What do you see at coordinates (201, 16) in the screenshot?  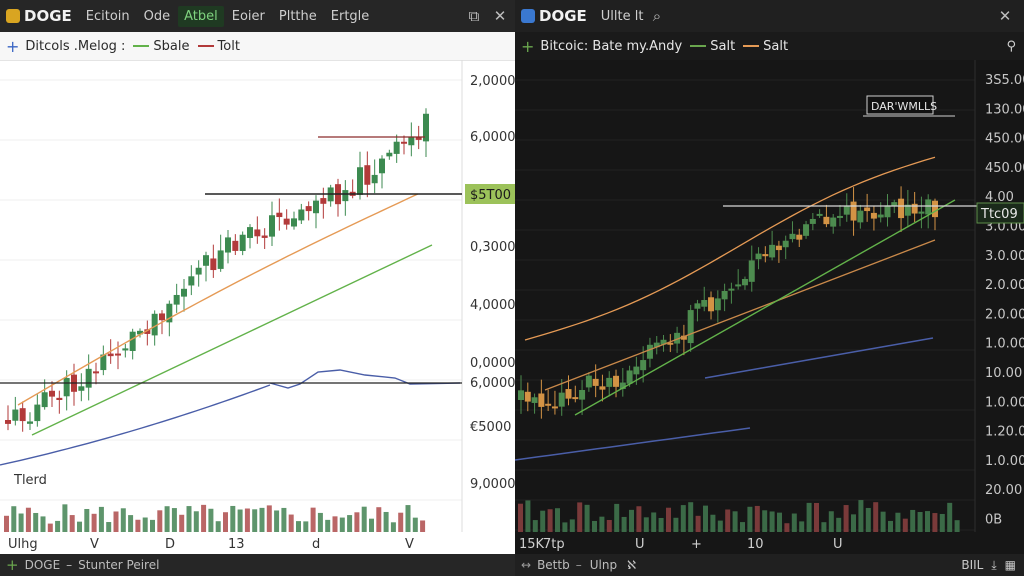 I see `tab-3-active: Atbel` at bounding box center [201, 16].